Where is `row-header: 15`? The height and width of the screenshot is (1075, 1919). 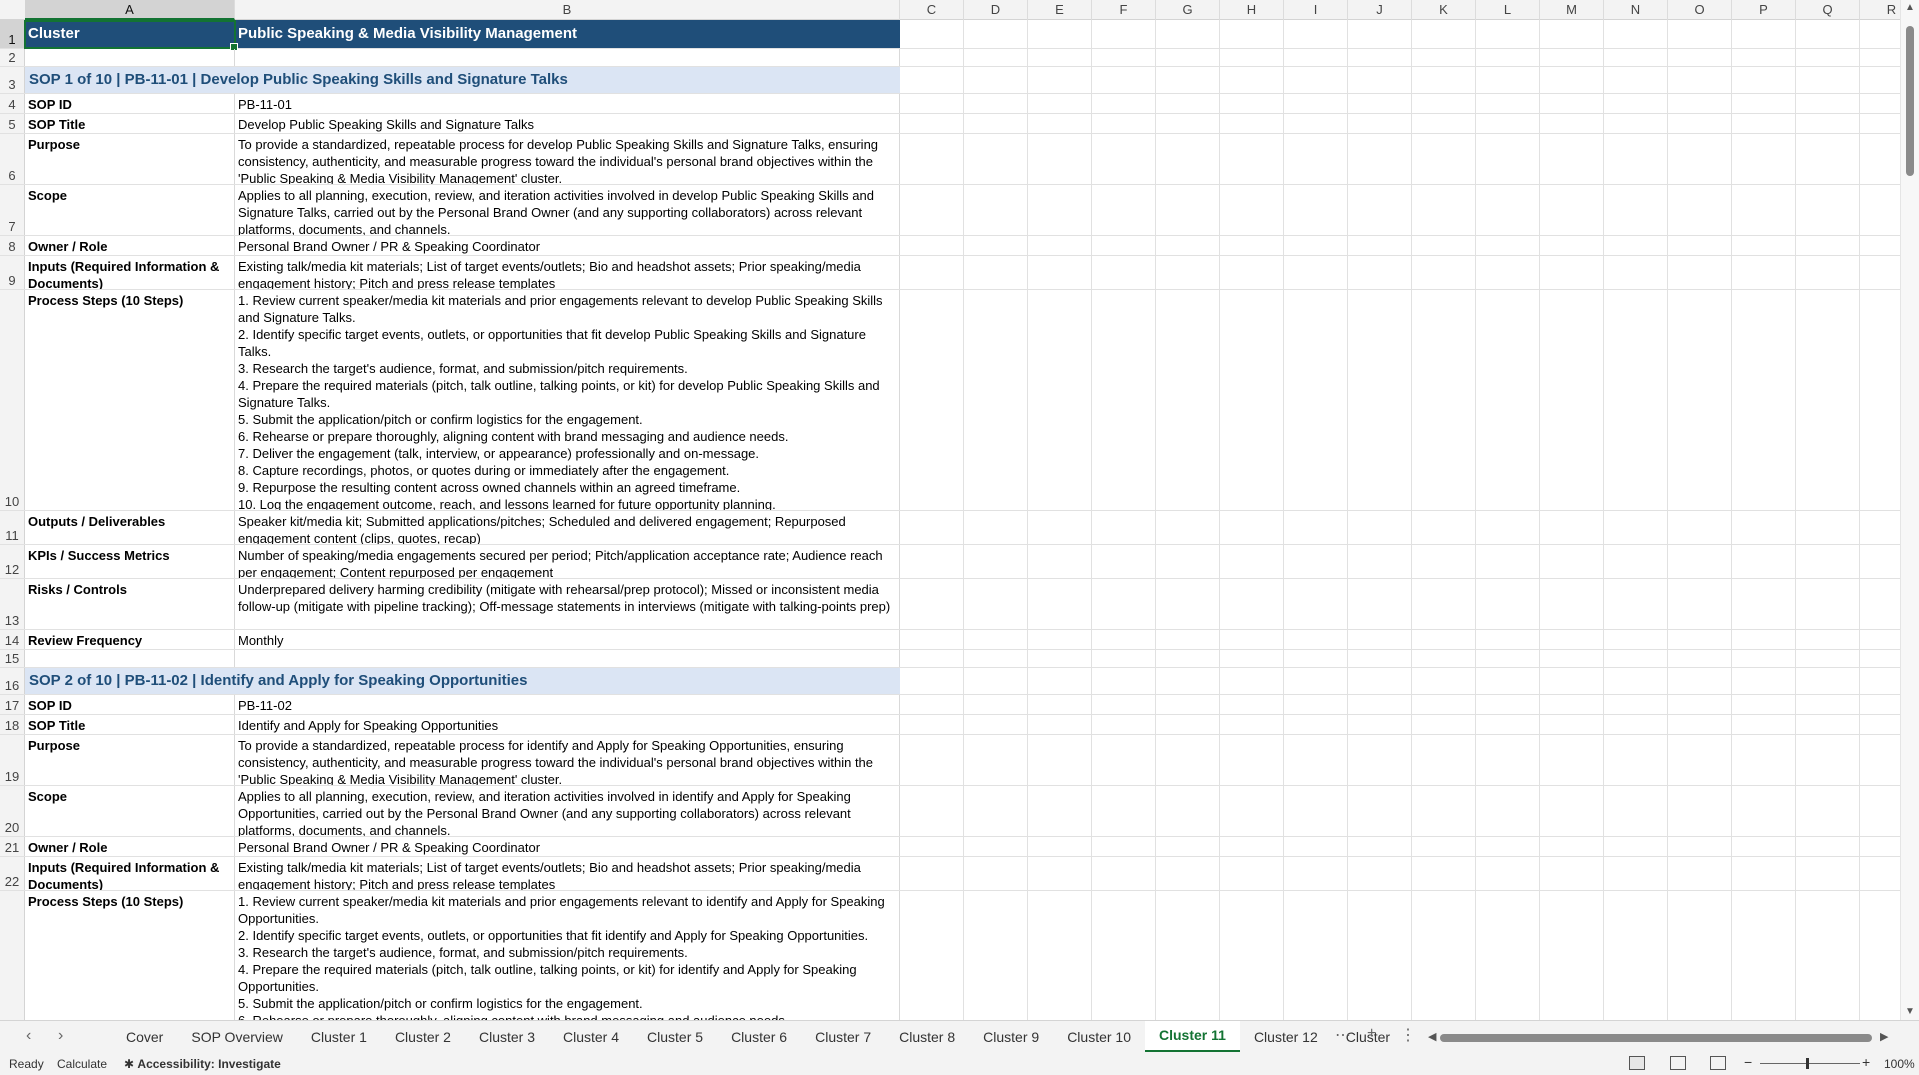
row-header: 15 is located at coordinates (12, 658).